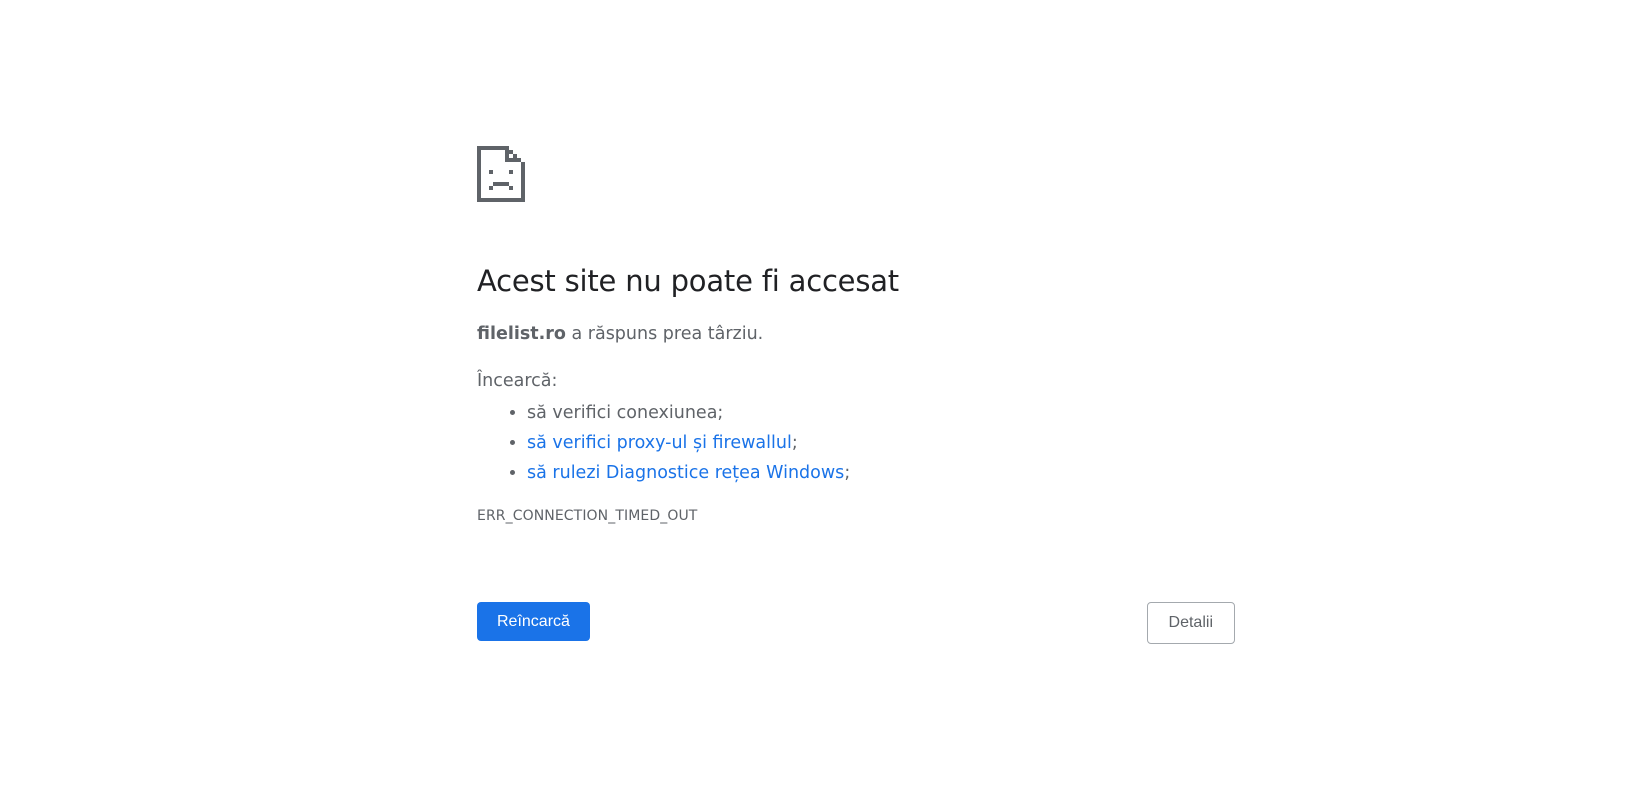 The image size is (1632, 793). Describe the element at coordinates (688, 281) in the screenshot. I see `page-title: Acest site nu poate fi accesat` at that location.